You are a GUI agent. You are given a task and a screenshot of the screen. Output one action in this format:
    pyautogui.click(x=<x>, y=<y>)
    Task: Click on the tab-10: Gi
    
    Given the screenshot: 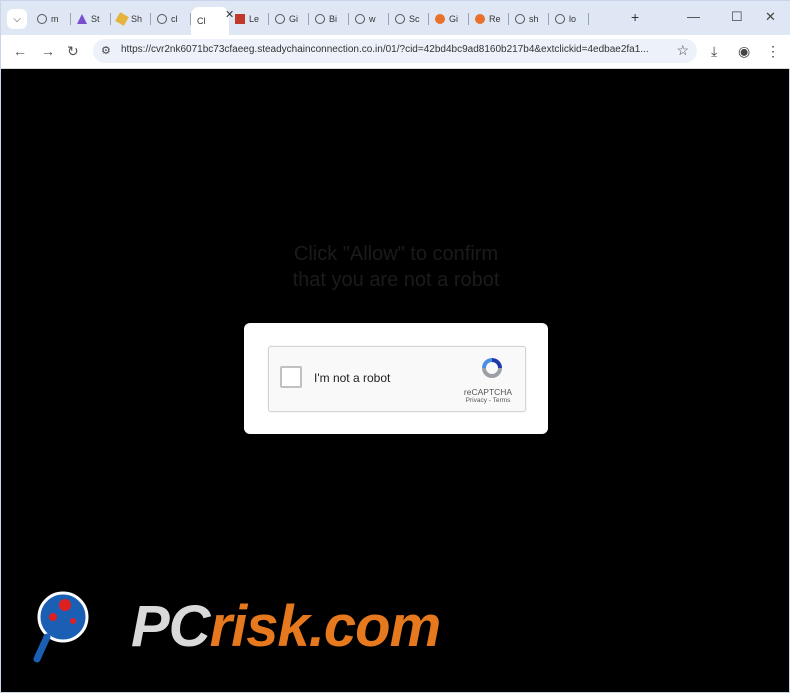 What is the action you would take?
    pyautogui.click(x=449, y=19)
    